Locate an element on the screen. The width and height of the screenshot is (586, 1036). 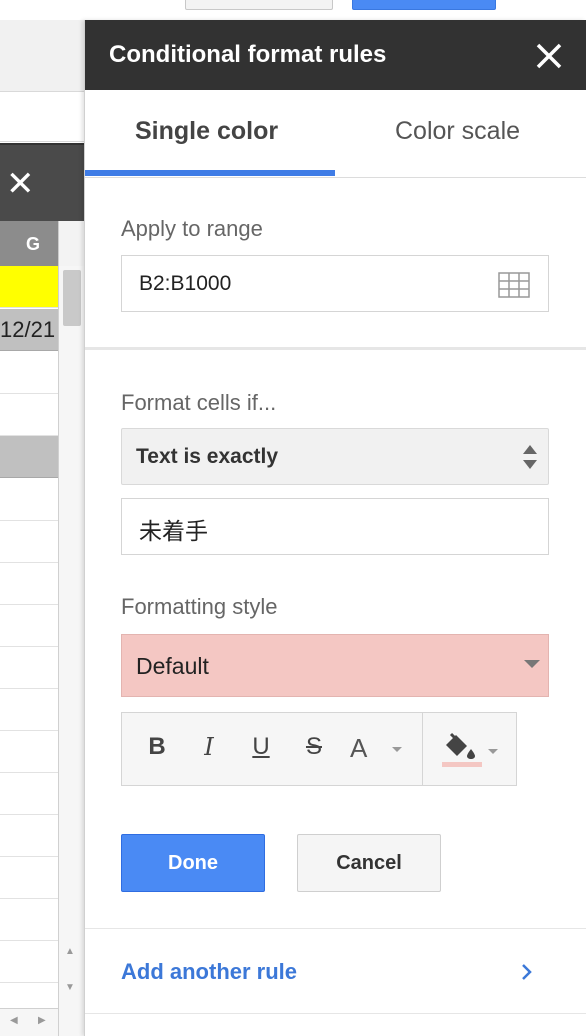
spreadsheet-fragment: ✕ G 12/21 ▲ ▼ ◀ ▶ is located at coordinates (42, 528).